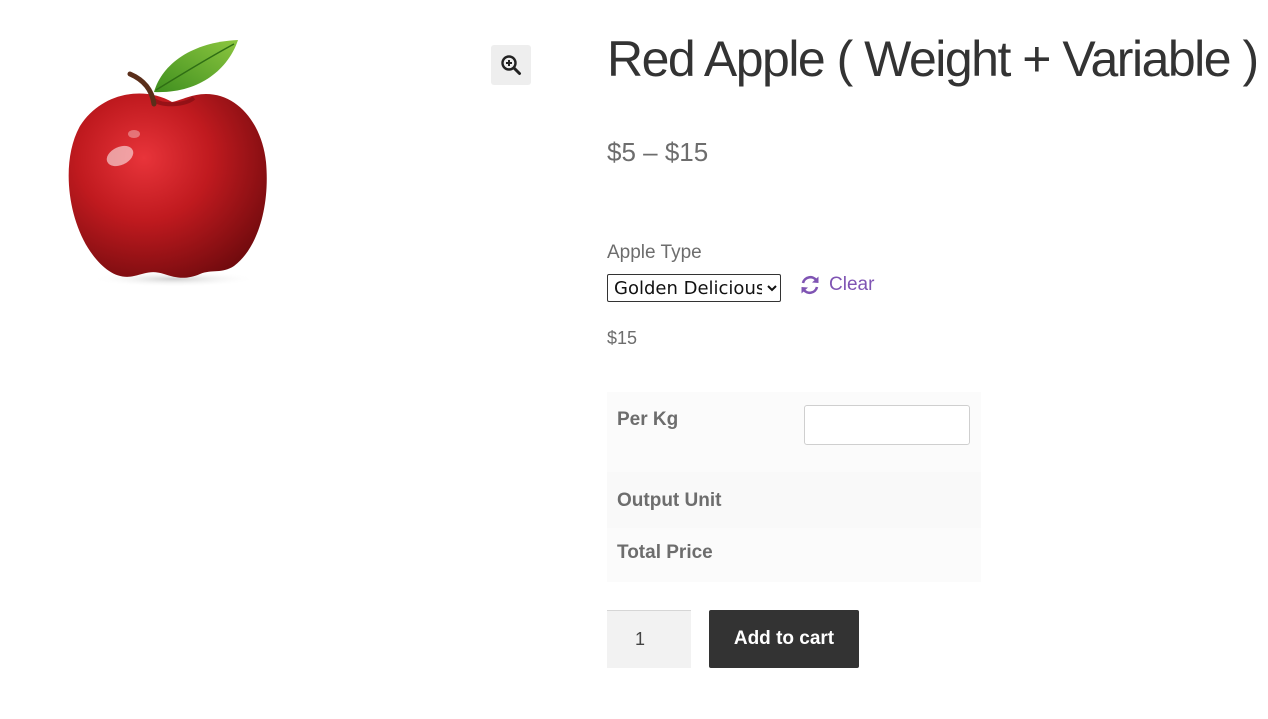 The width and height of the screenshot is (1268, 719). I want to click on magnify-plus-icon, so click(511, 65).